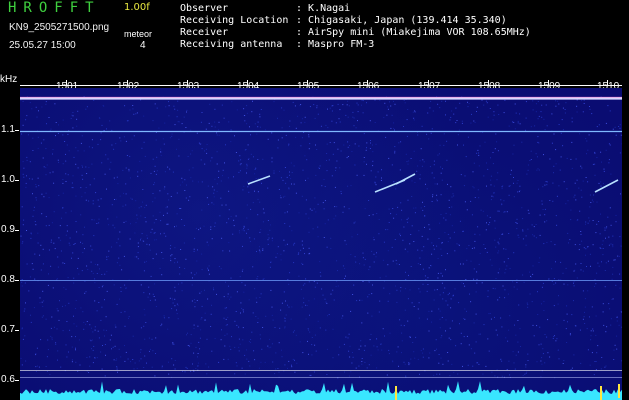 The width and height of the screenshot is (629, 400). Describe the element at coordinates (42, 45) in the screenshot. I see `datetime-label: 25.05.27 15:00` at that location.